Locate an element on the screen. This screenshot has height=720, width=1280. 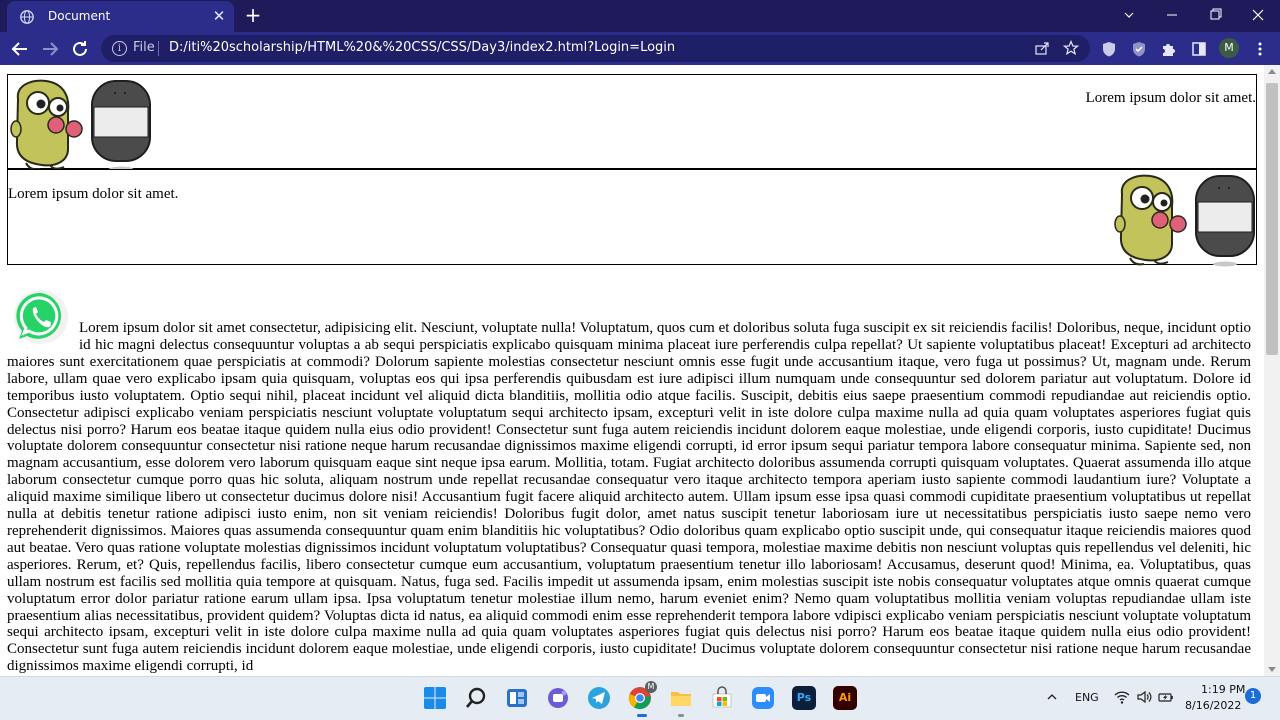
url-separator is located at coordinates (158, 48).